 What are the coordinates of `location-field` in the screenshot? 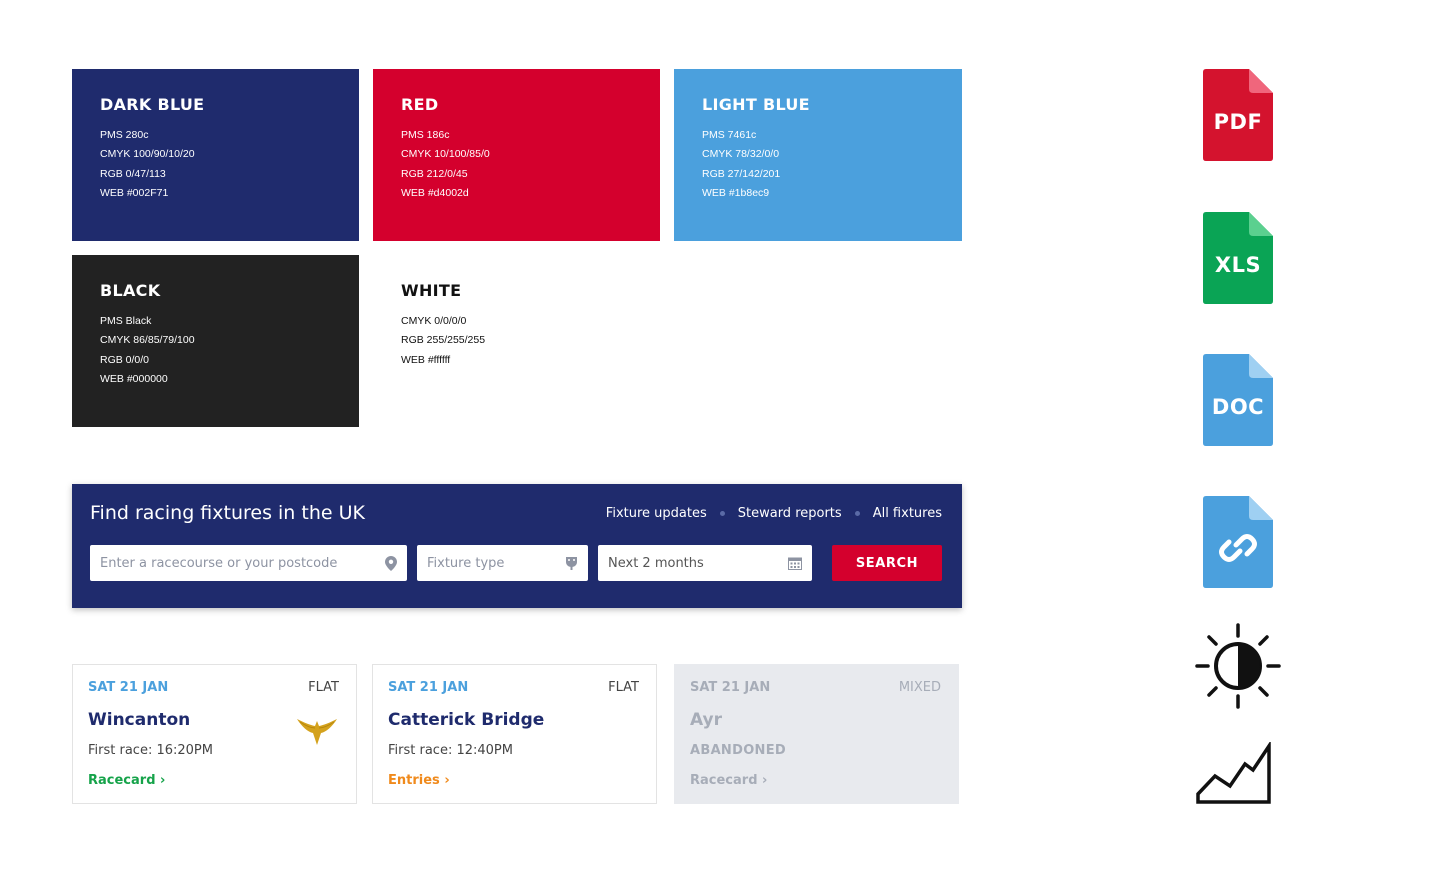 It's located at (248, 563).